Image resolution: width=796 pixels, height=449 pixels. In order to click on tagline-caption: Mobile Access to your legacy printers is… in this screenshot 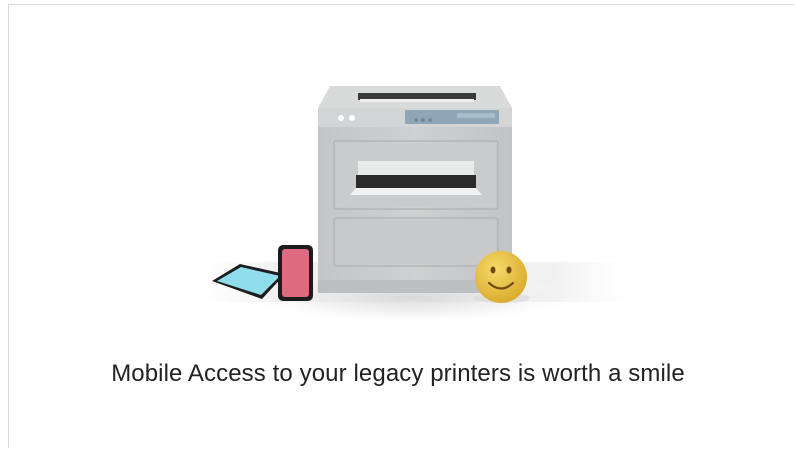, I will do `click(398, 373)`.